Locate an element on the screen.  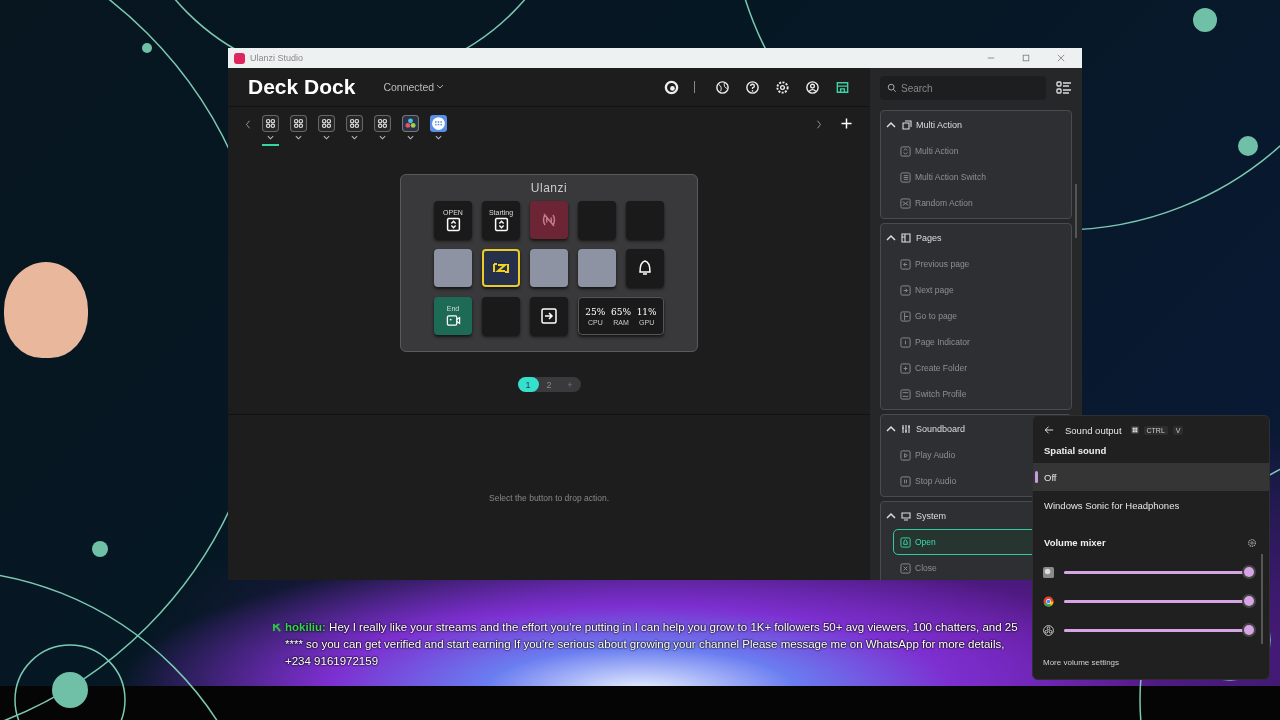
browser-icon is located at coordinates (1048, 601).